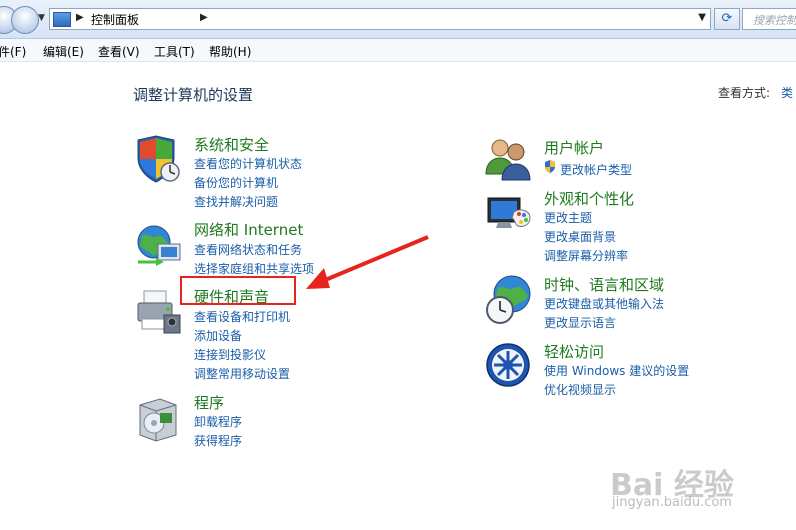 The height and width of the screenshot is (530, 796). What do you see at coordinates (596, 169) in the screenshot?
I see `link-change-account-type: 更改帐户类型` at bounding box center [596, 169].